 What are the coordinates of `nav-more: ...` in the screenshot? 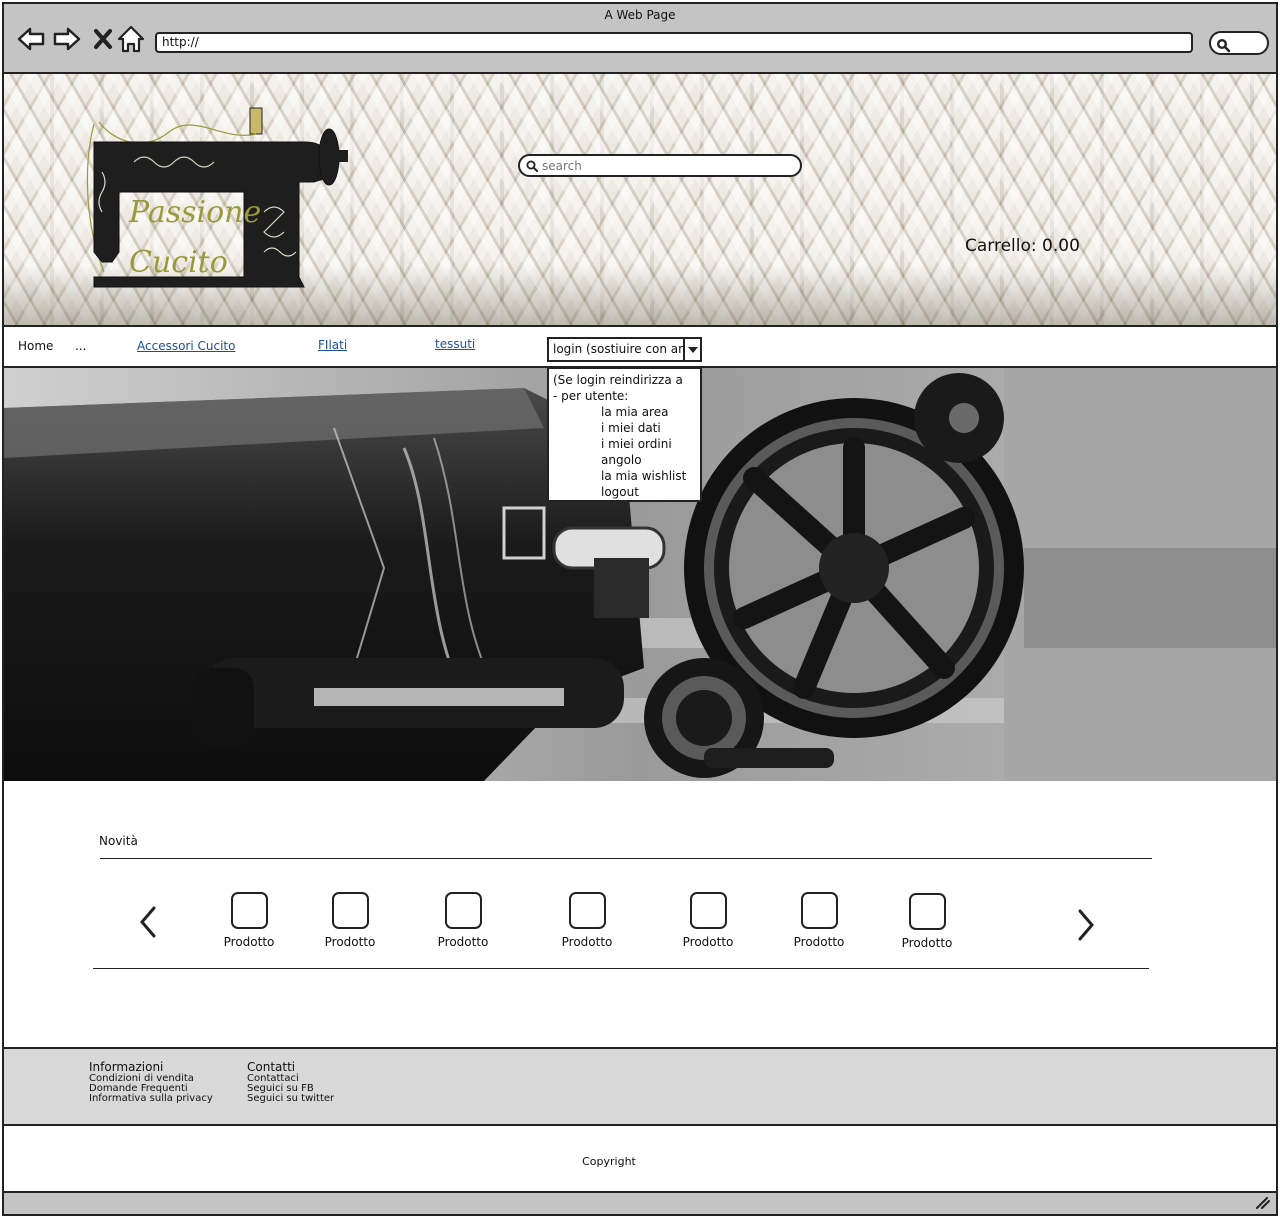 It's located at (80, 346).